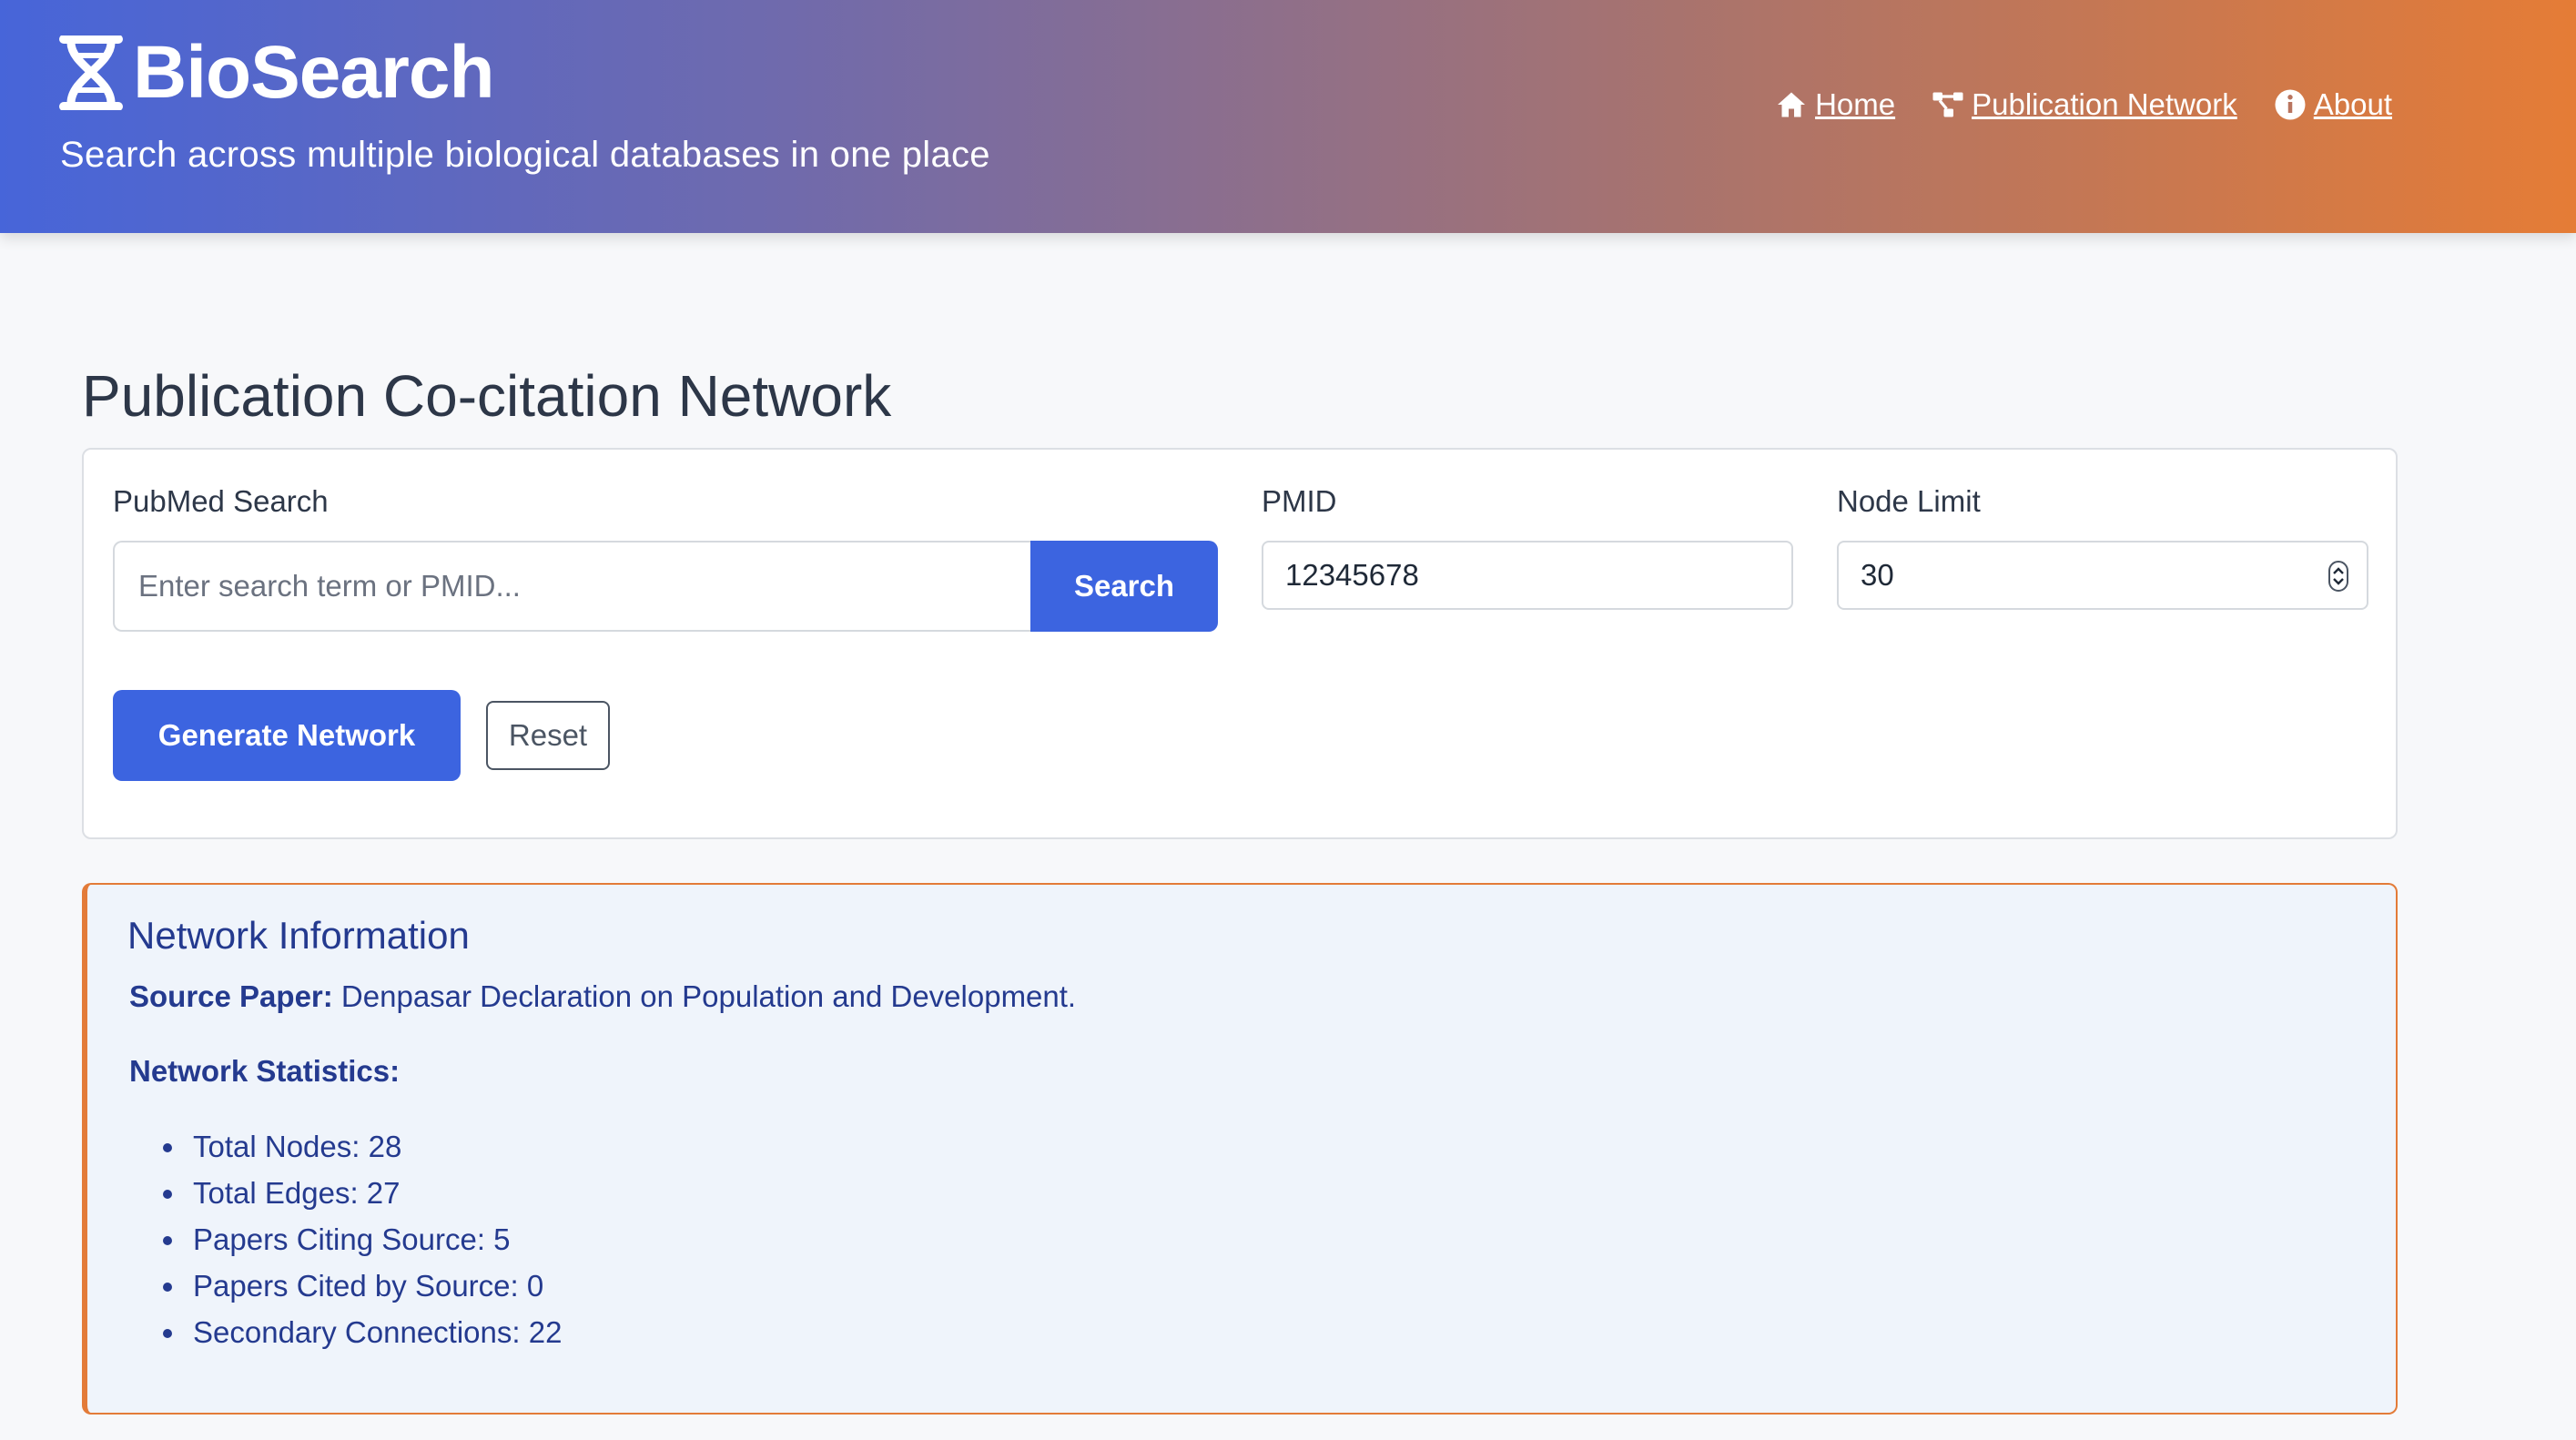 Image resolution: width=2576 pixels, height=1440 pixels. Describe the element at coordinates (375, 1332) in the screenshot. I see `stat-secondary-connections: Secondary Connections: 22` at that location.